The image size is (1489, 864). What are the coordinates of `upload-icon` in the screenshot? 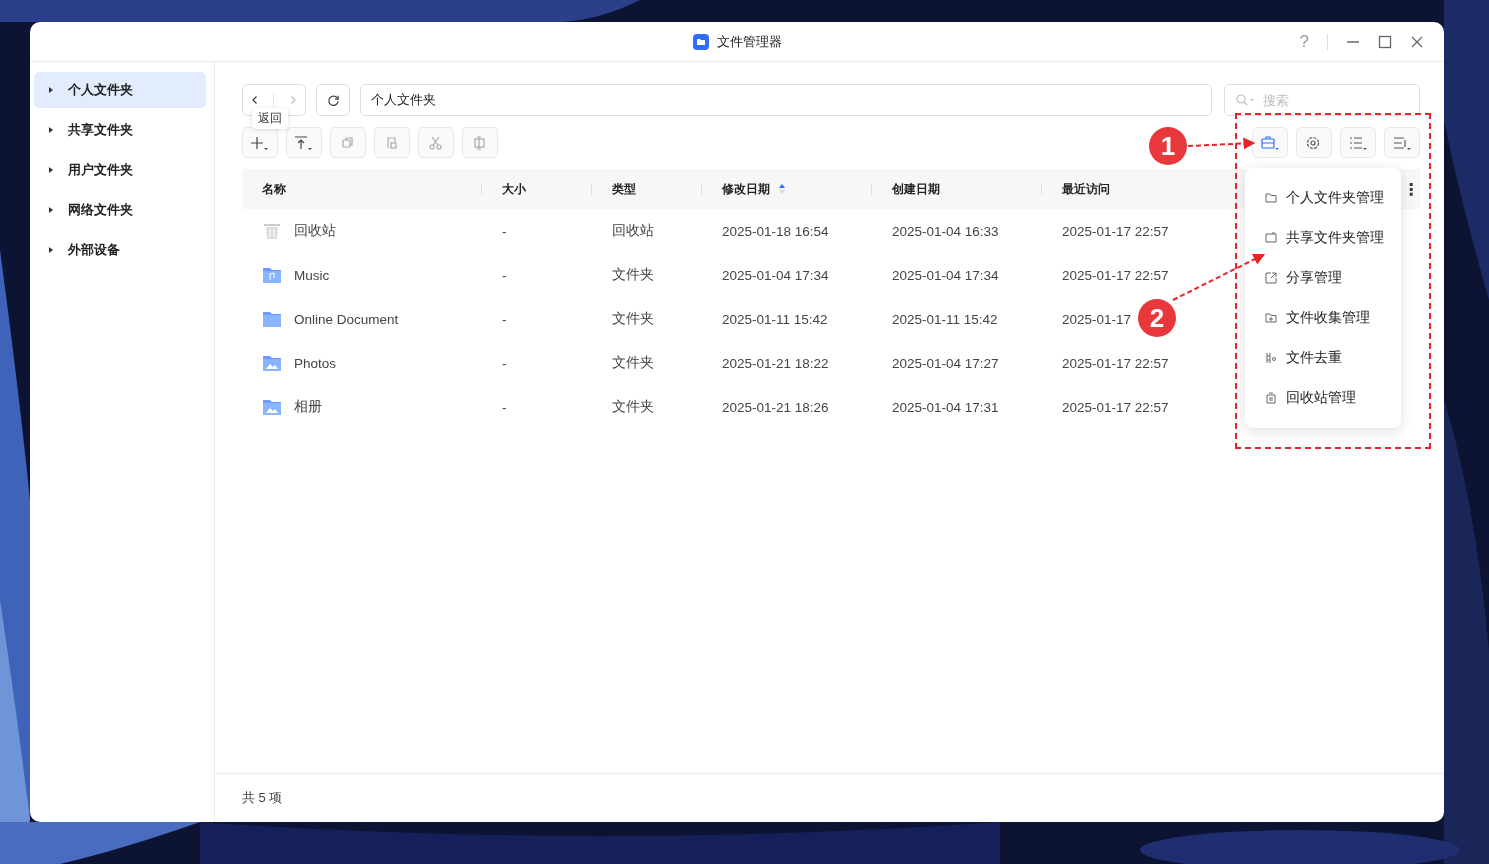 It's located at (304, 142).